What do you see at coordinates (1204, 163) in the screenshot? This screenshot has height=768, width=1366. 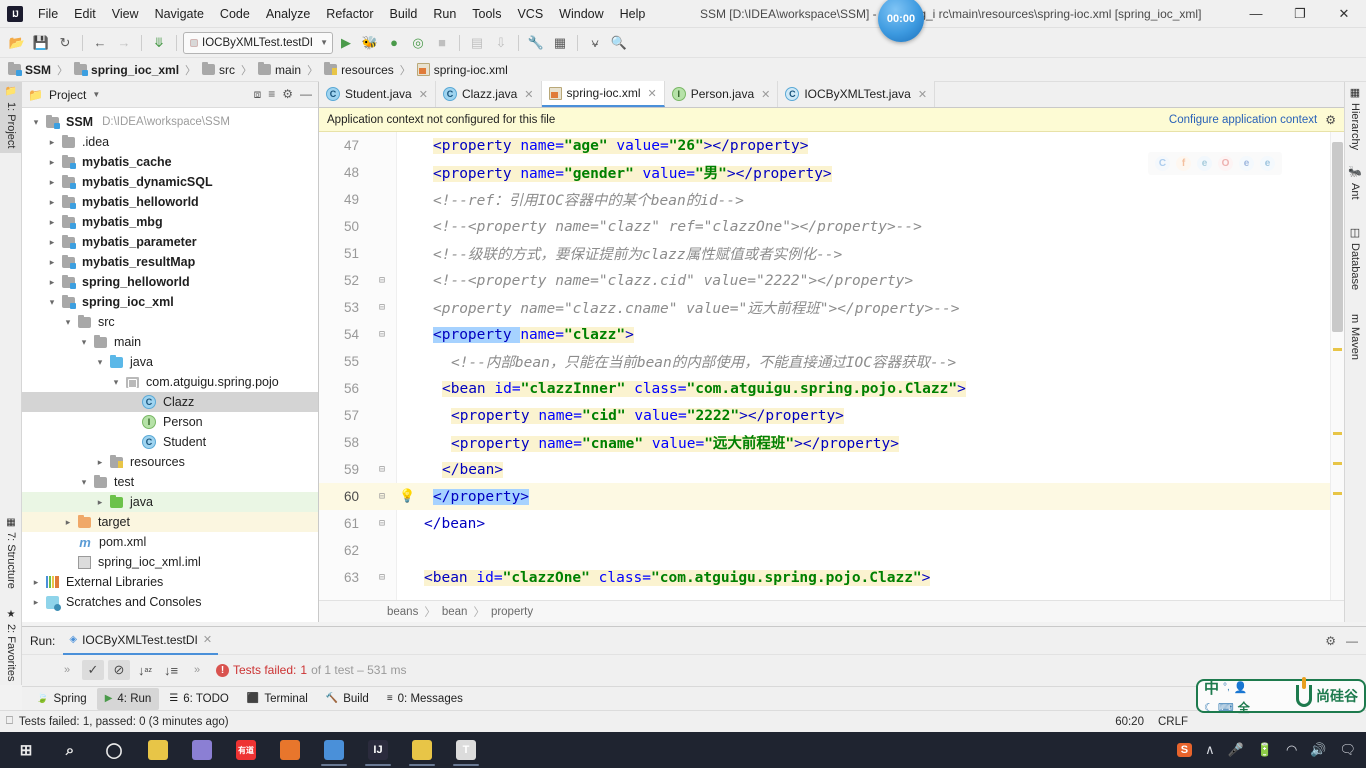 I see `explorer-icon: e` at bounding box center [1204, 163].